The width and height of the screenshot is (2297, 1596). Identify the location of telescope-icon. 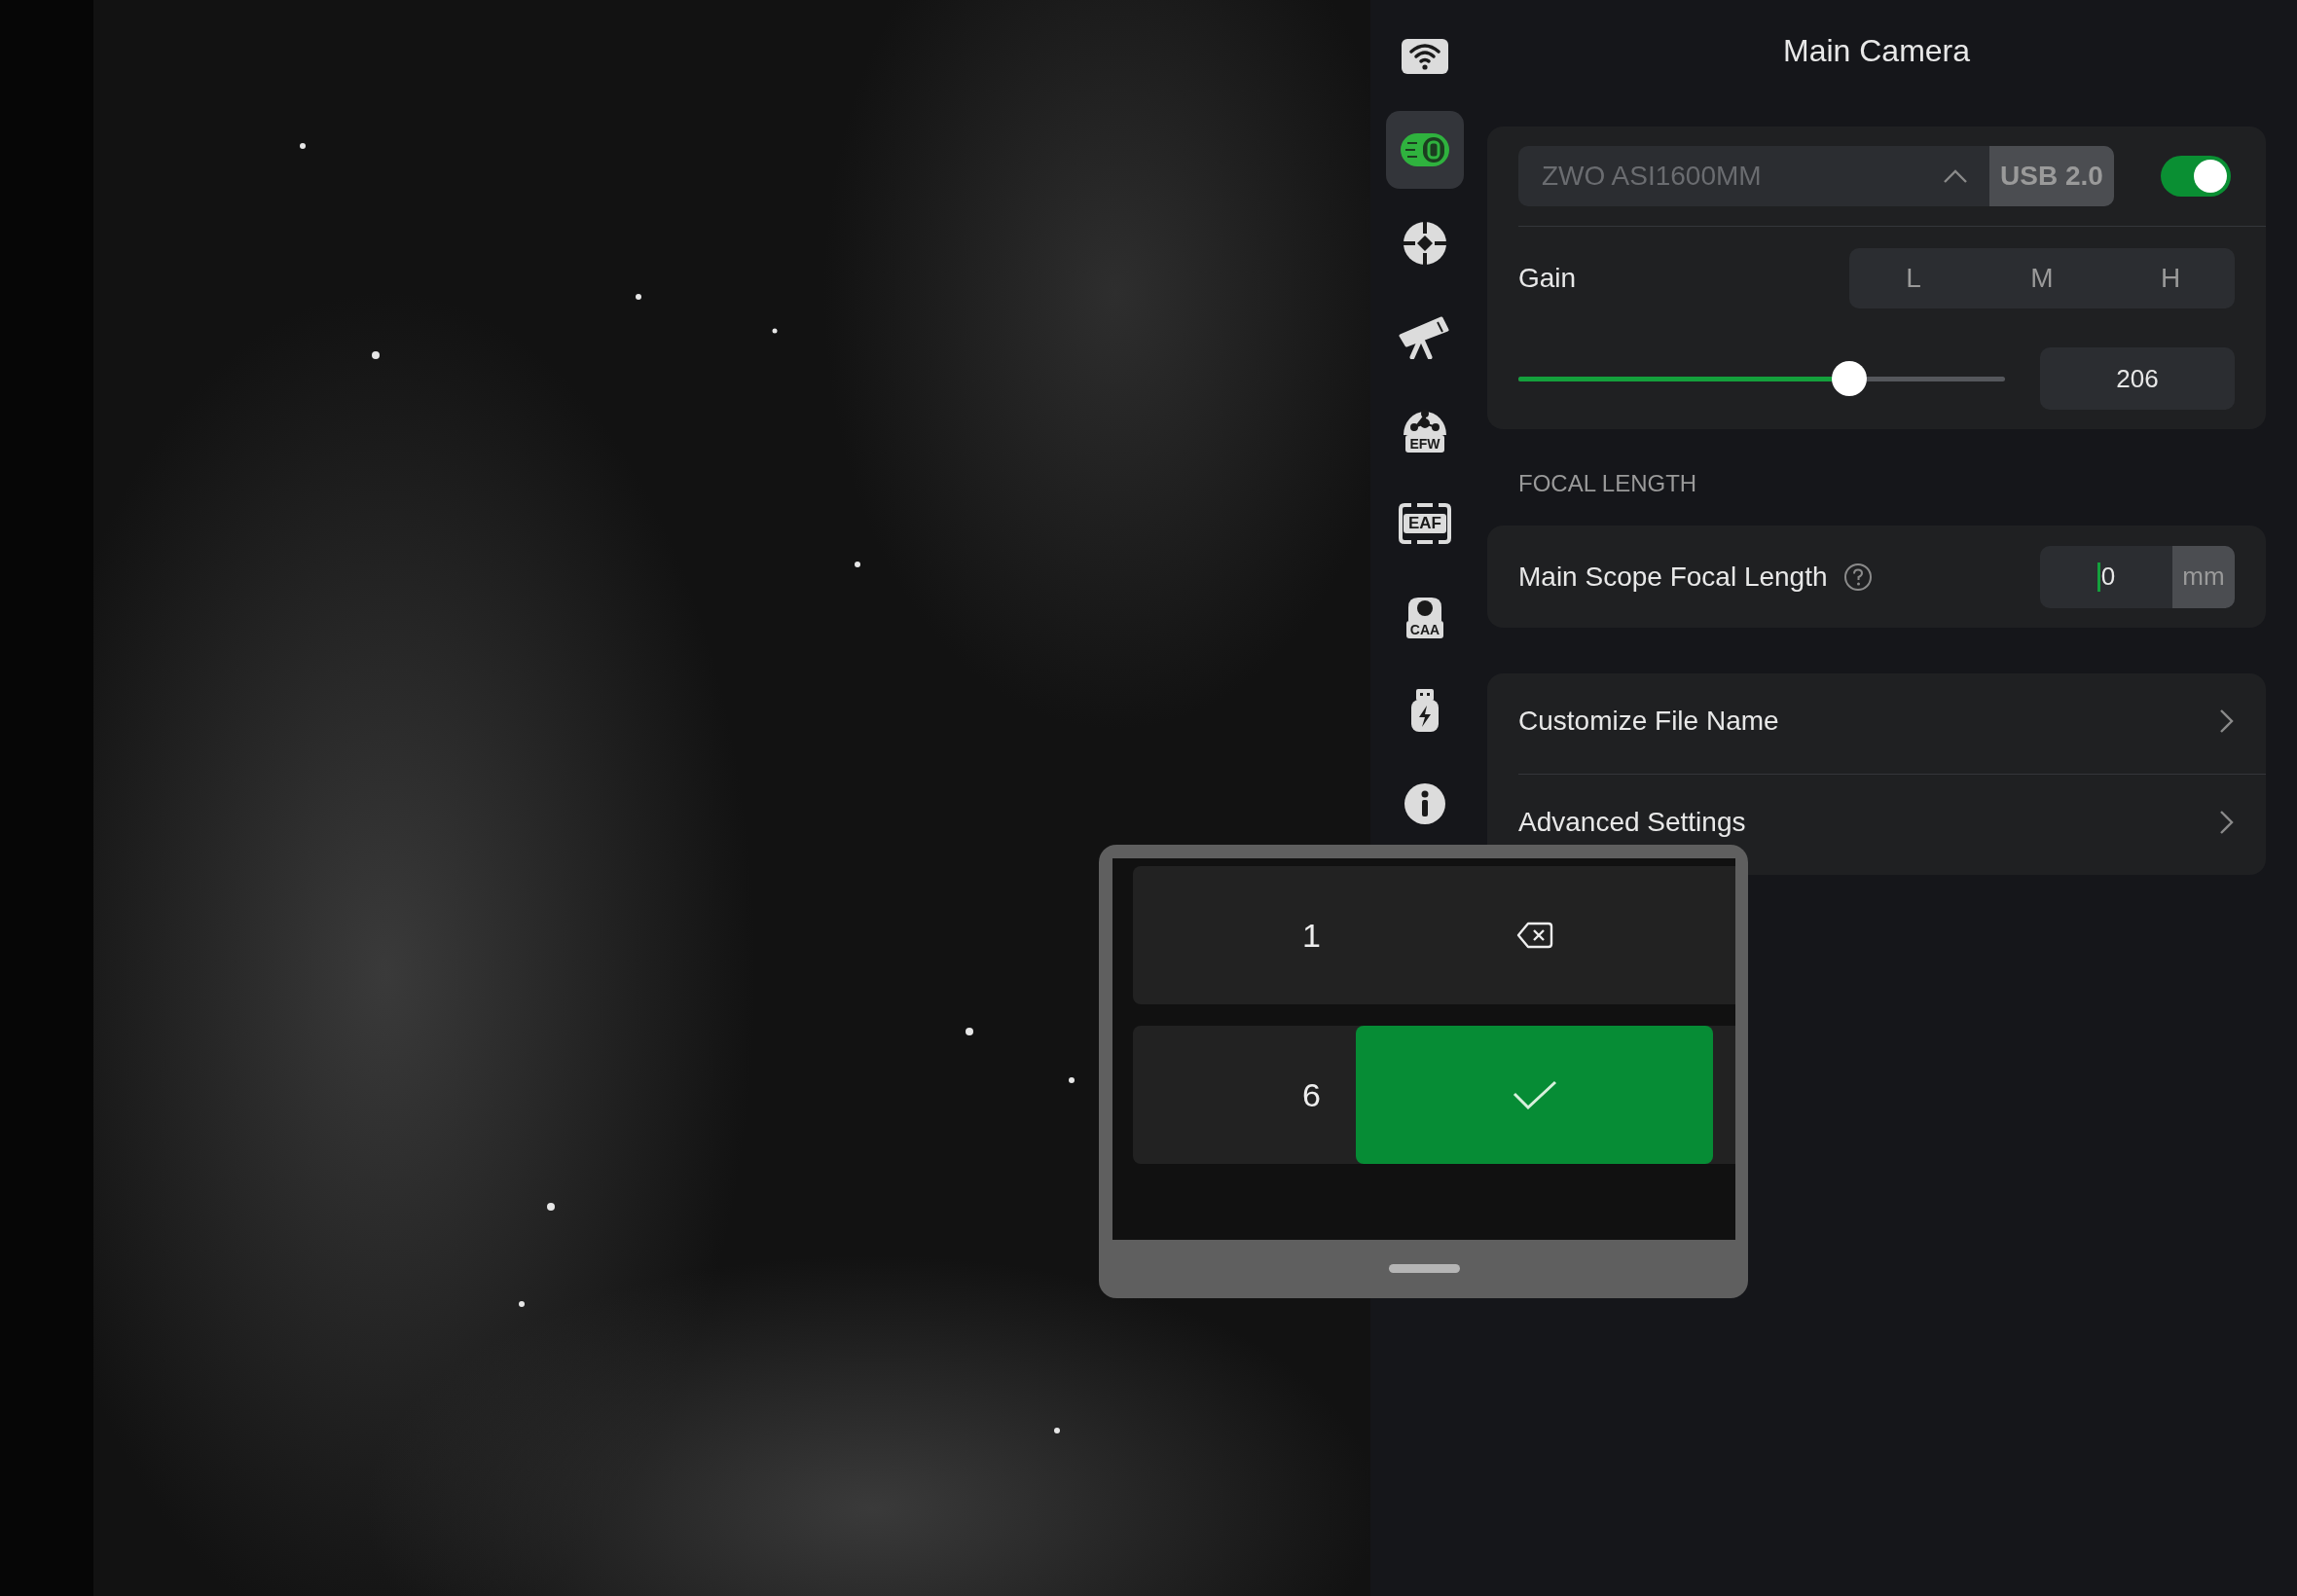
(1425, 336).